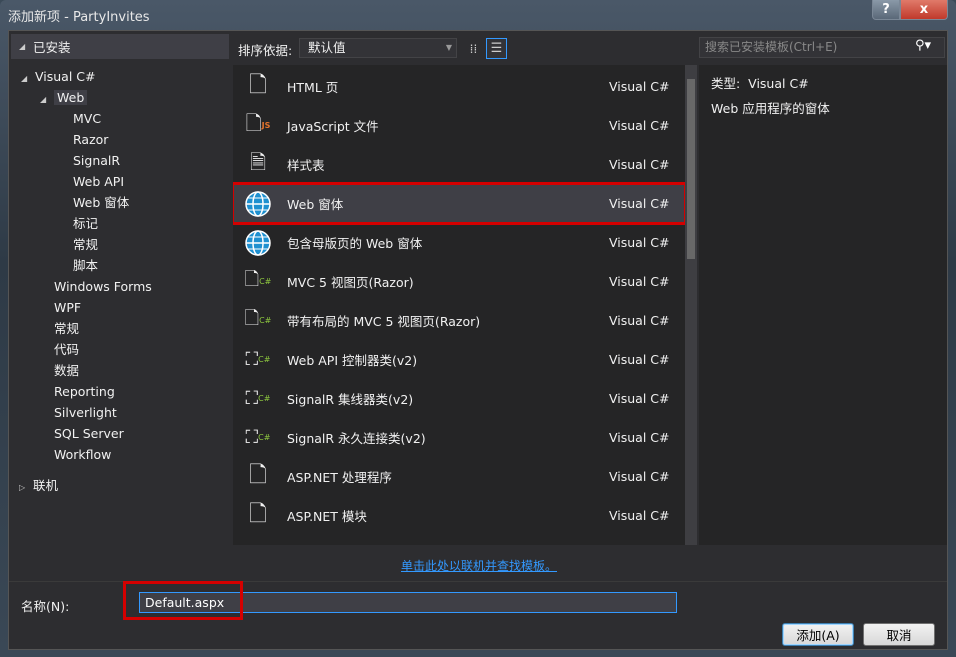 The height and width of the screenshot is (657, 956). What do you see at coordinates (459, 164) in the screenshot?
I see `template-item: 🗎 样式表 Visual C#` at bounding box center [459, 164].